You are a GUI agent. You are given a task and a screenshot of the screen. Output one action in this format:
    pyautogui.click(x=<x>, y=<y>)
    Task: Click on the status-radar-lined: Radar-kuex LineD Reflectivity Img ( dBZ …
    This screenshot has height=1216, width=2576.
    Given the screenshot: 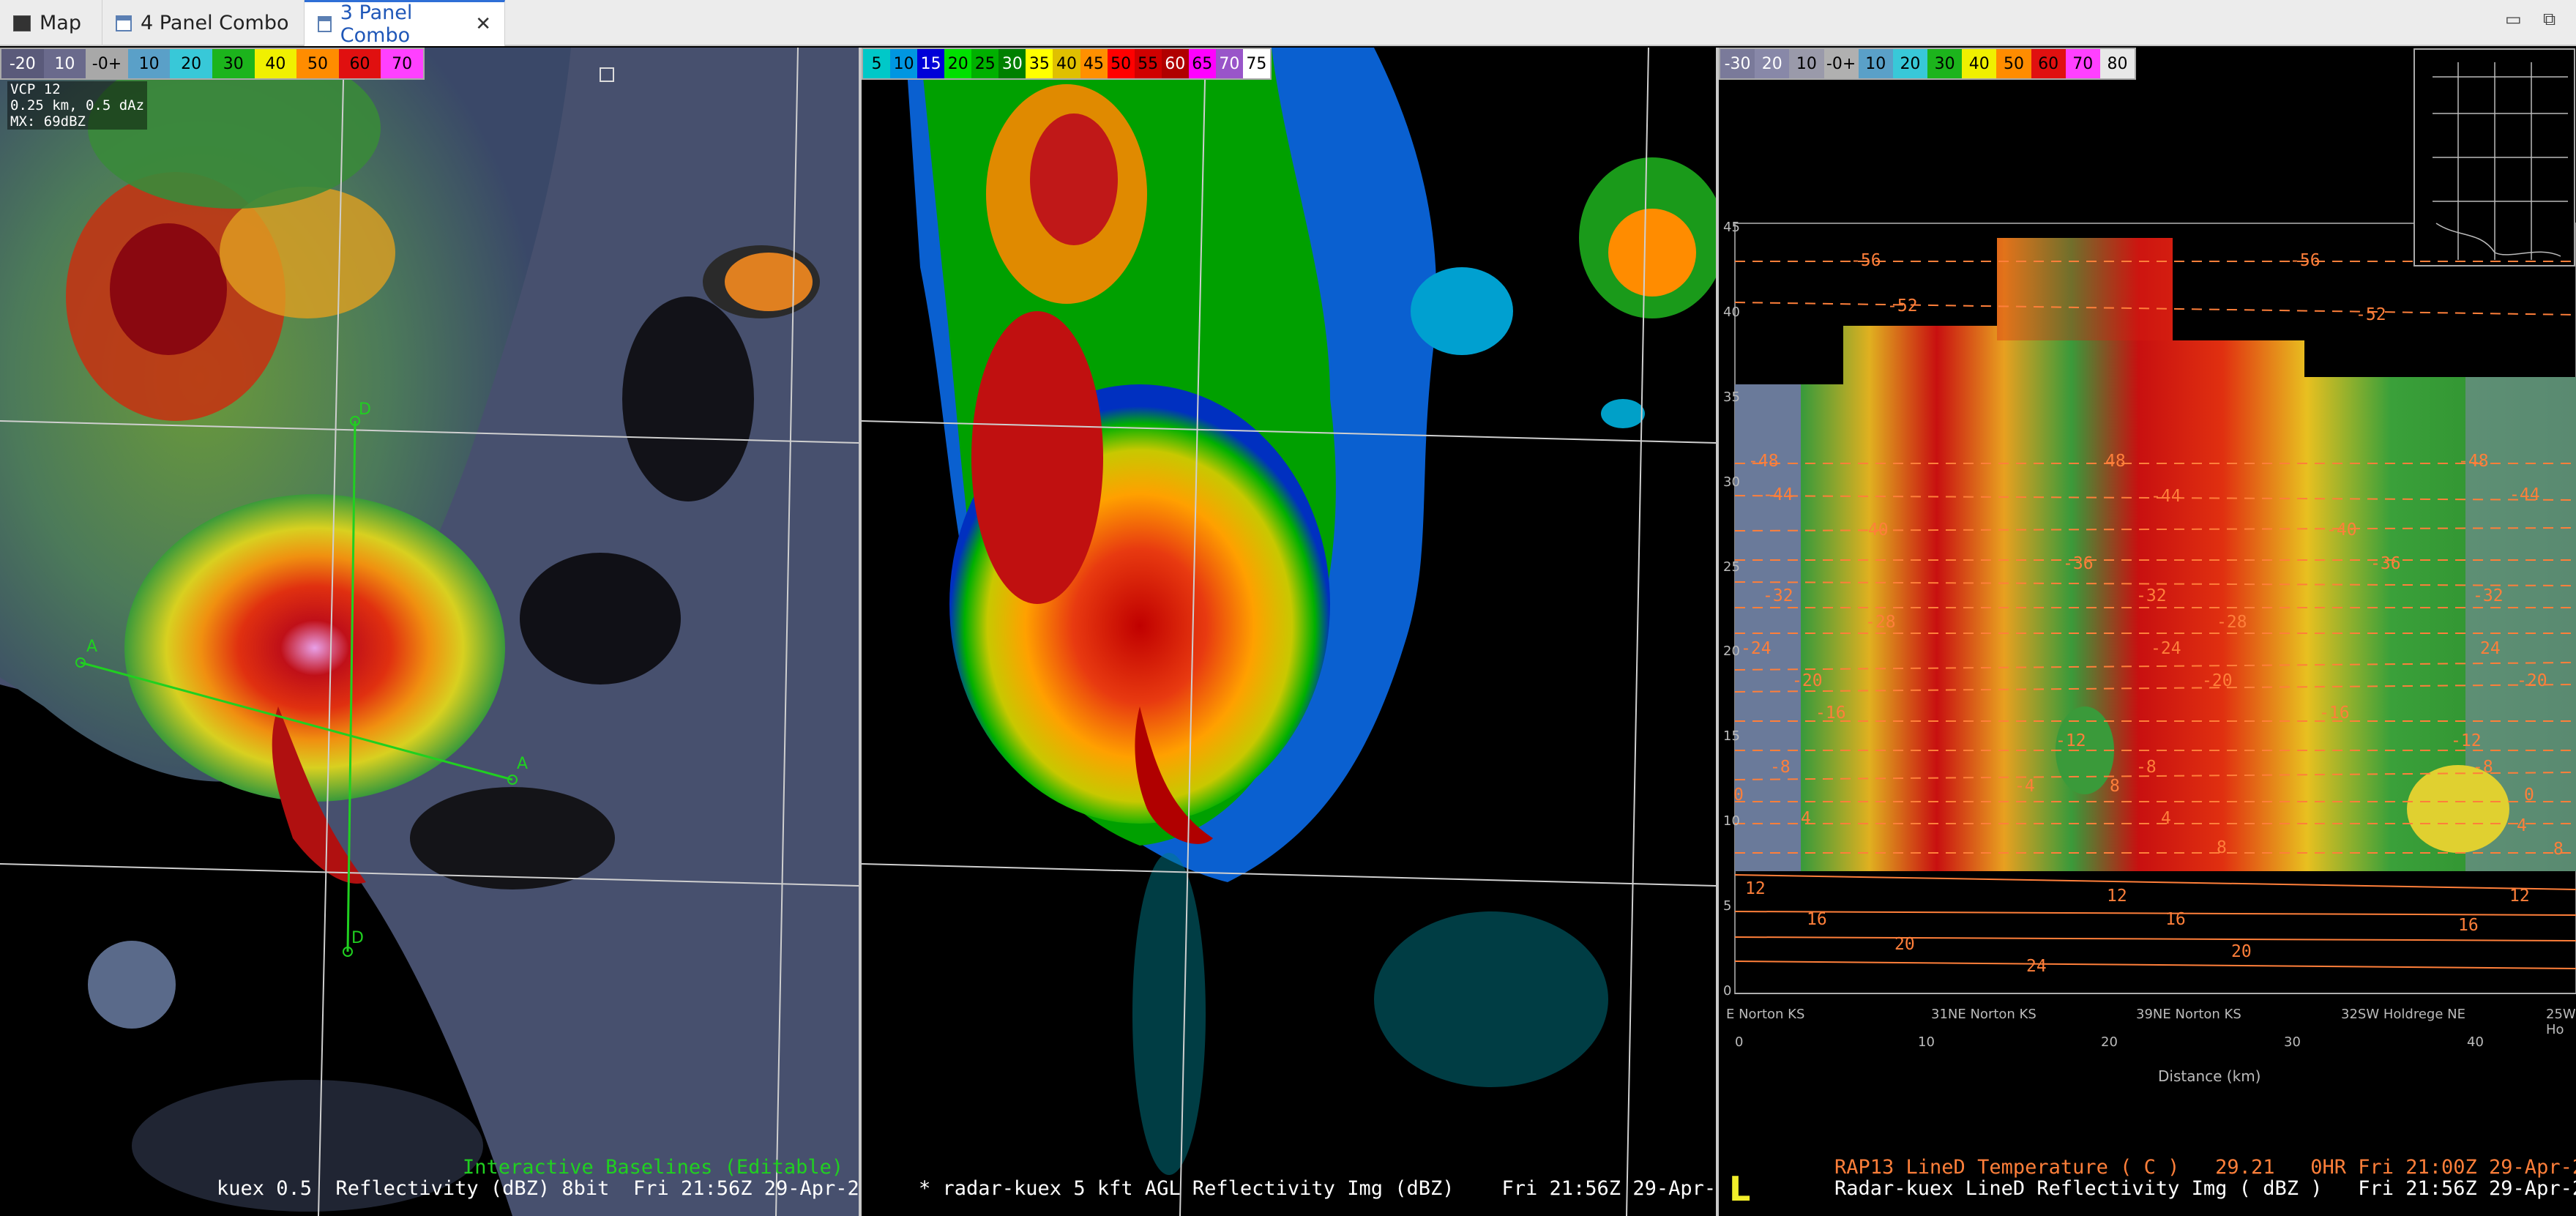 What is the action you would take?
    pyautogui.click(x=2205, y=1188)
    